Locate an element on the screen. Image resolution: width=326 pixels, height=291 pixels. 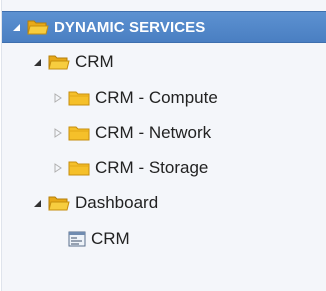
tree-node-crm-network: CRM - Network is located at coordinates (164, 133).